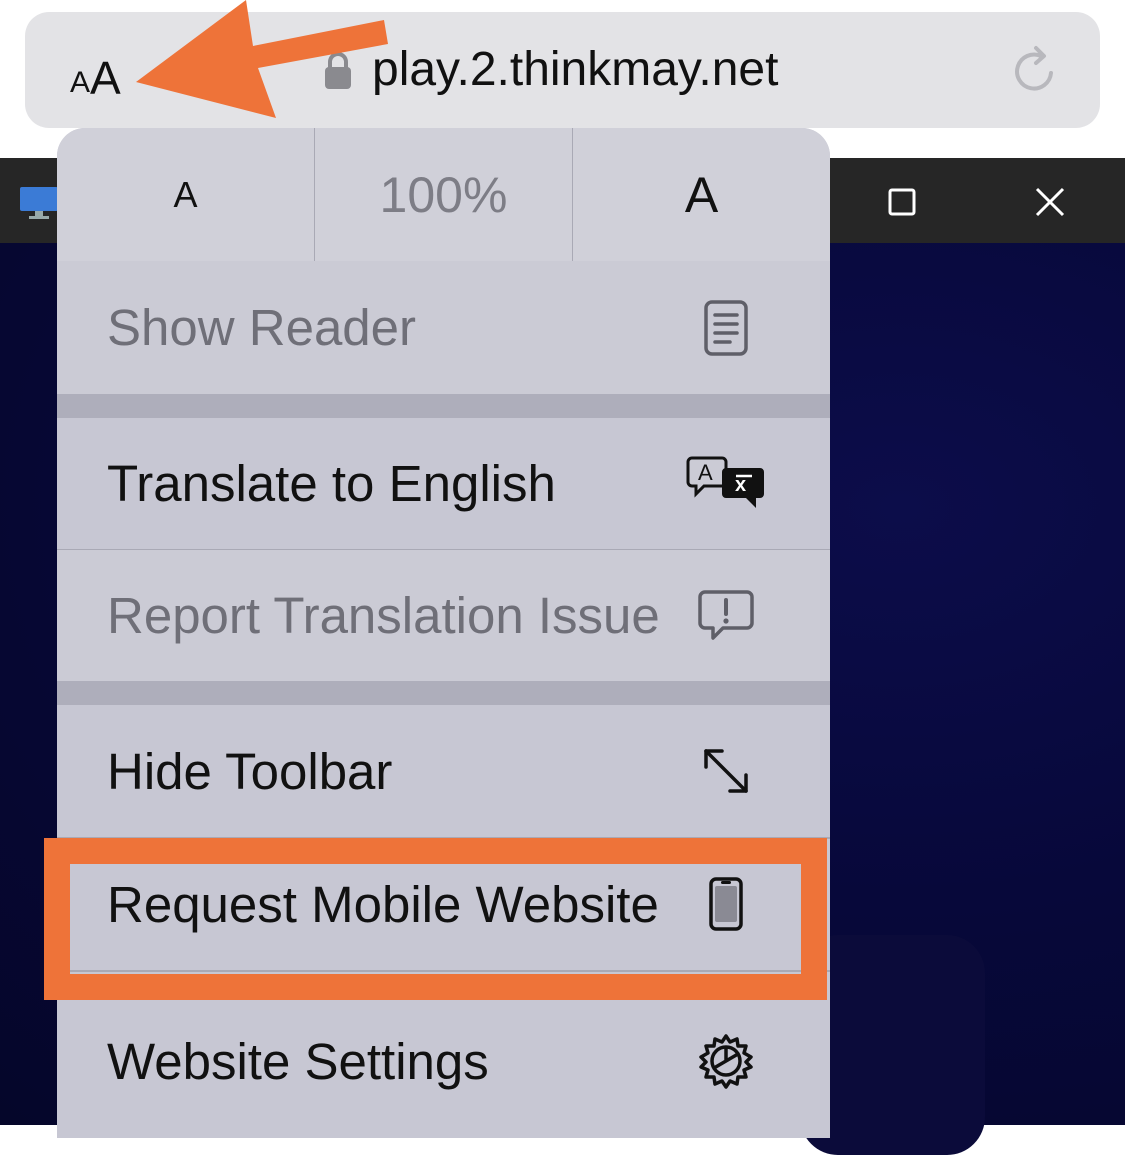 The width and height of the screenshot is (1125, 1155). Describe the element at coordinates (105, 78) in the screenshot. I see `text-size-large-glyph: A` at that location.